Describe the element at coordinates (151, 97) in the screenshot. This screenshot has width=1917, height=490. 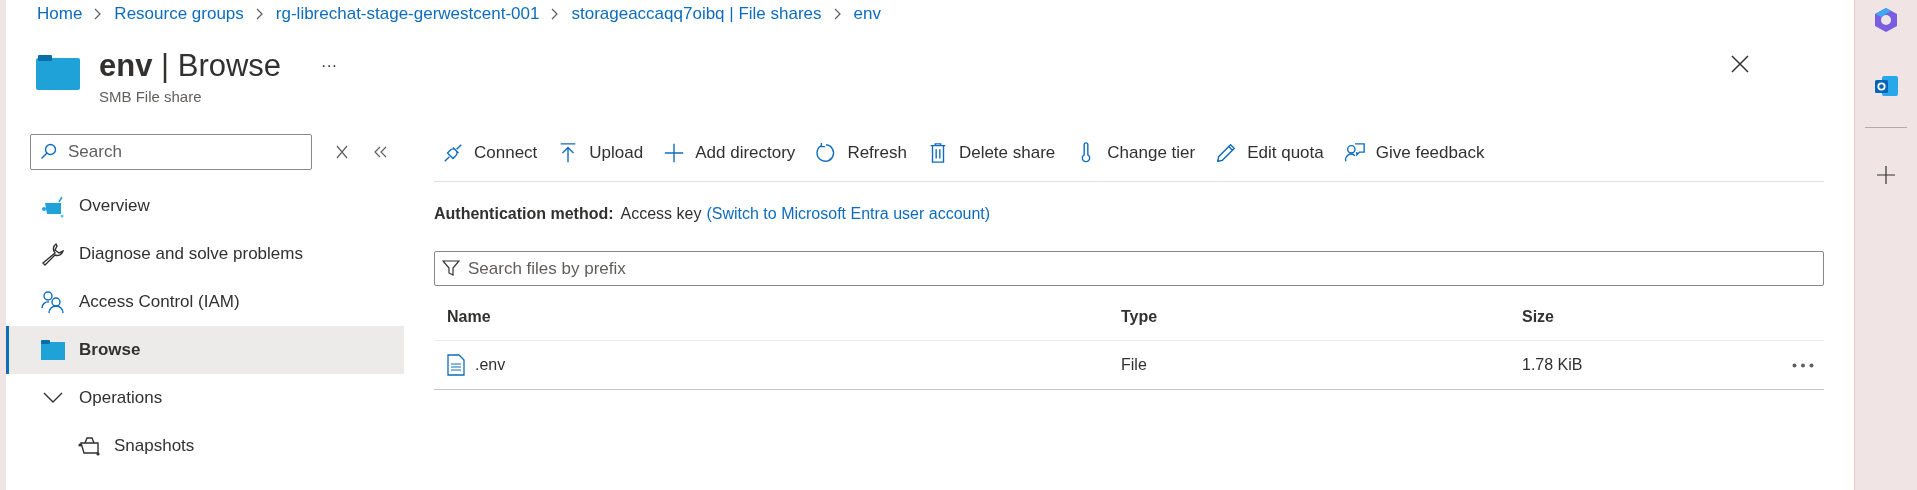
I see `page-subtitle: SMB File share` at that location.